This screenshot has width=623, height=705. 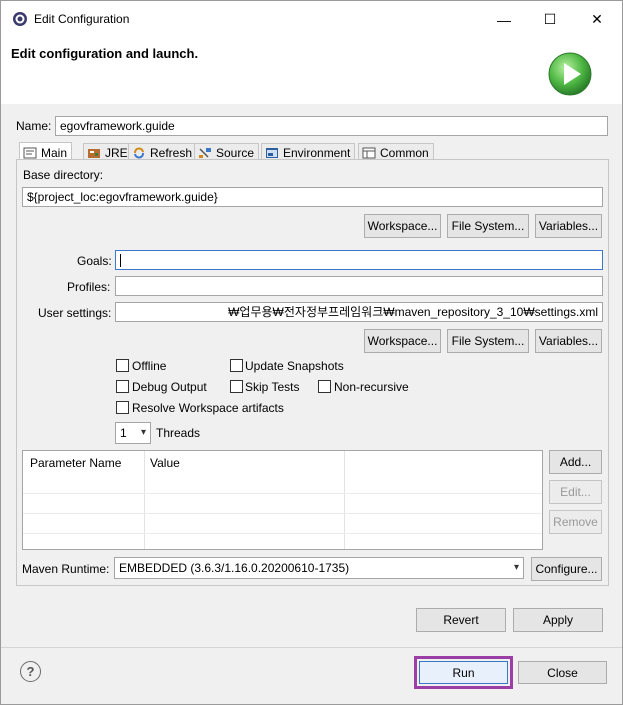 I want to click on goals-field, so click(x=359, y=260).